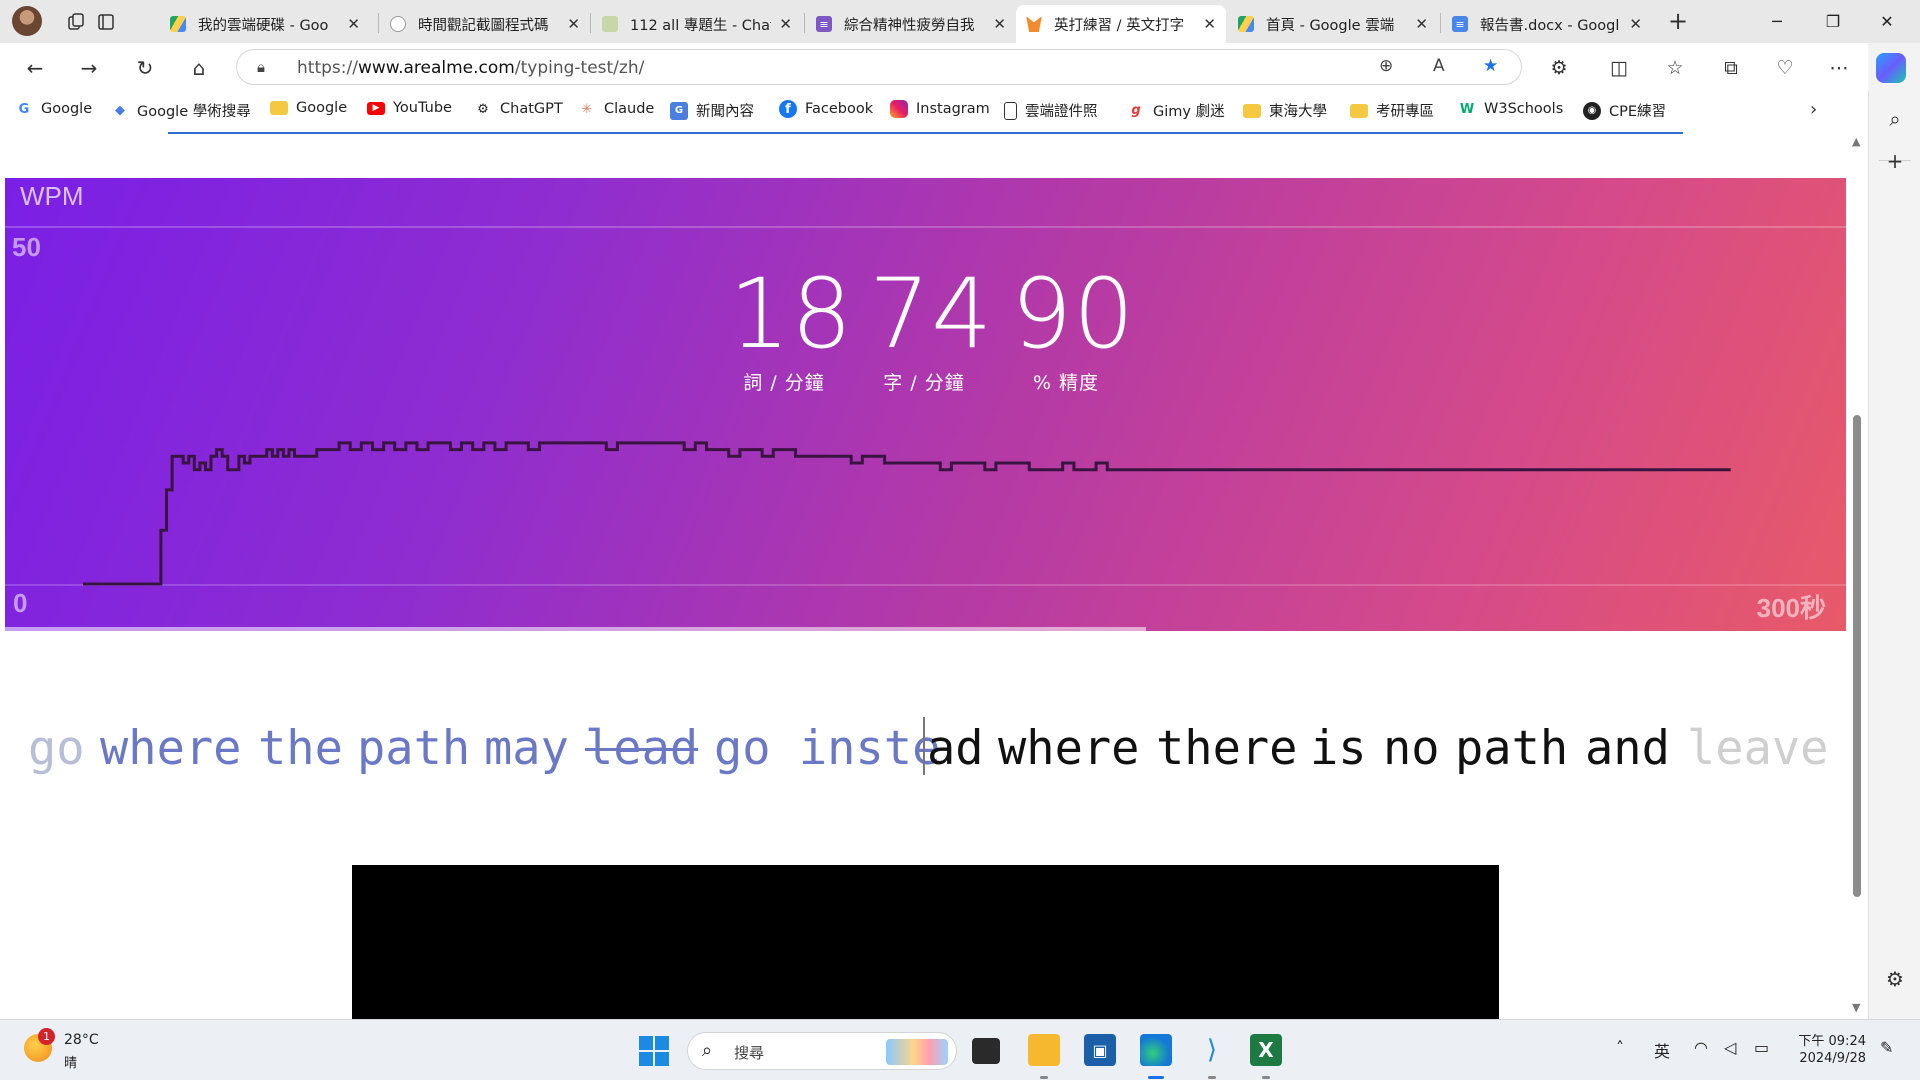 The width and height of the screenshot is (1920, 1080). I want to click on tab-typing-test: 英打練習 / 英文打字 ✕, so click(1121, 24).